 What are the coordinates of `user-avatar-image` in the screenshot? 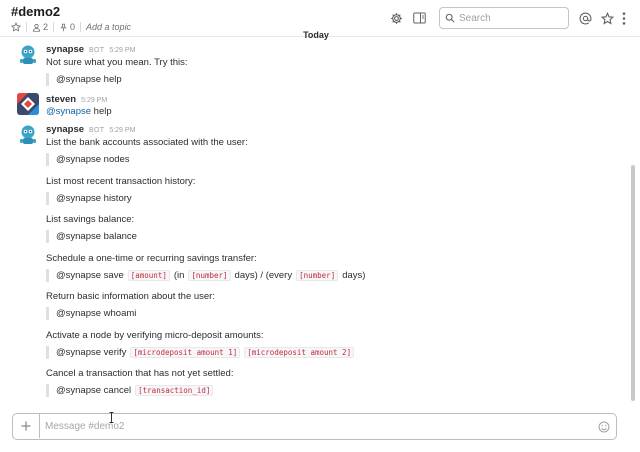 It's located at (28, 104).